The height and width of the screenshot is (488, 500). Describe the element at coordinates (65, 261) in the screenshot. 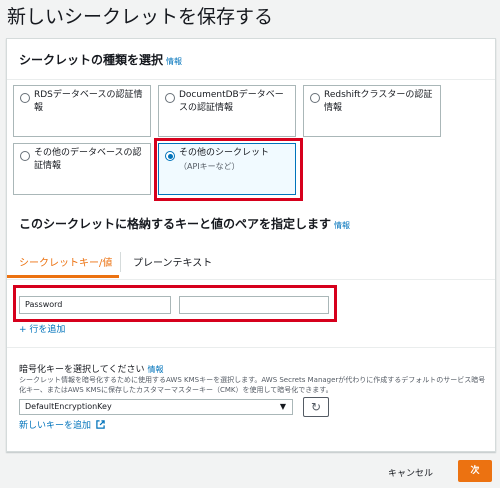

I see `tab-secret-key-value: シークレットキー/値` at that location.